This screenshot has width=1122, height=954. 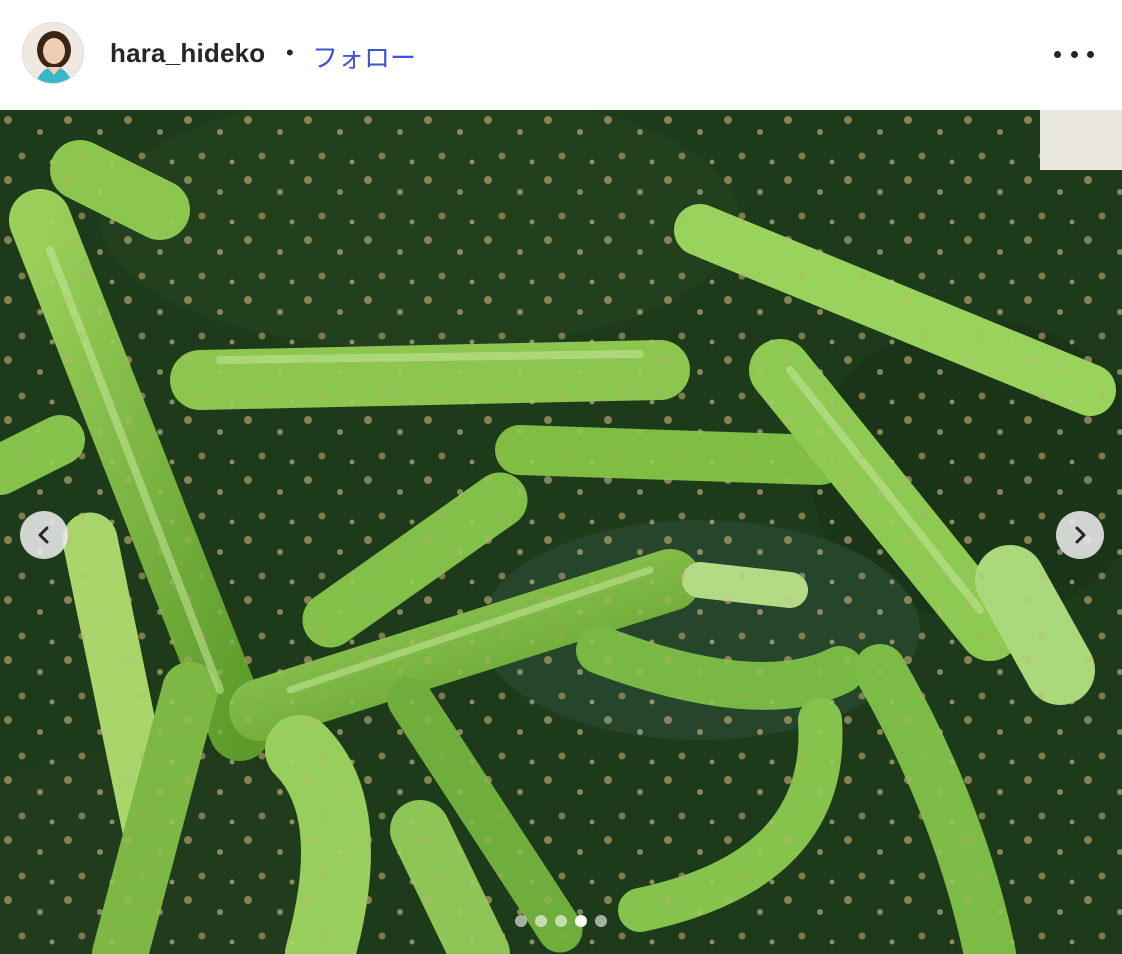 I want to click on carousel-dot-active, so click(x=581, y=921).